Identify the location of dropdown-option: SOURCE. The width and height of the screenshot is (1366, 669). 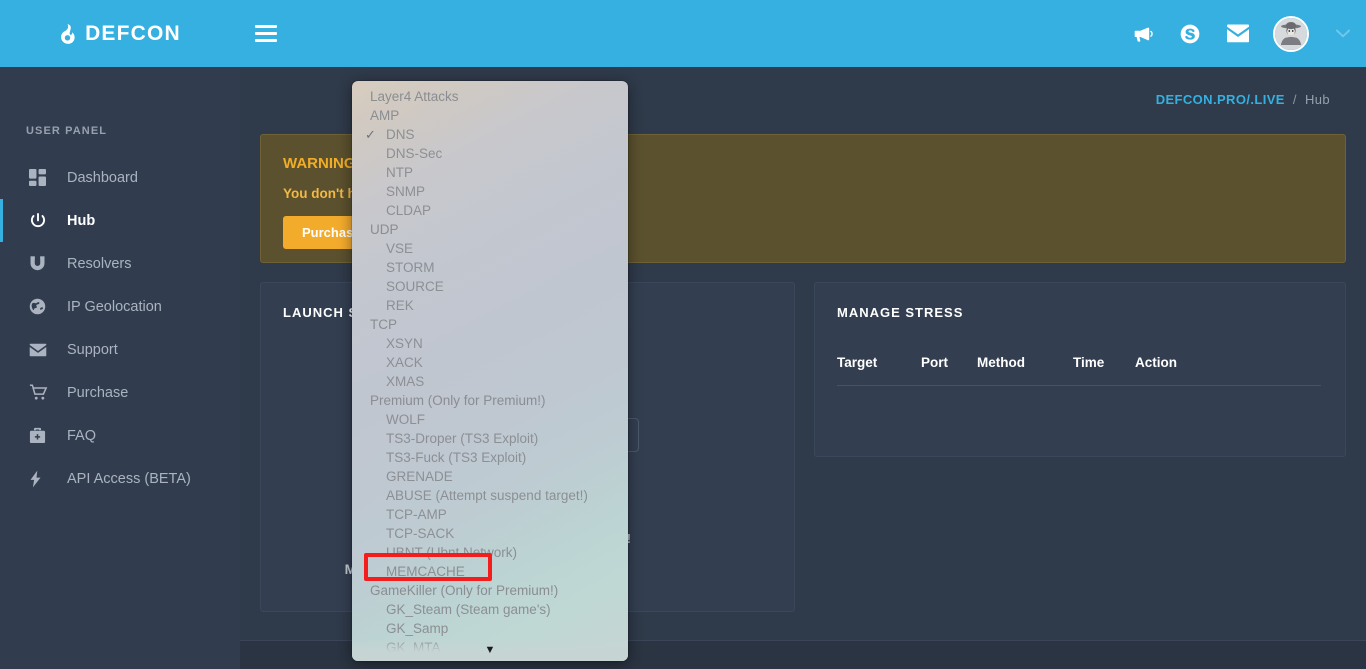
(490, 286).